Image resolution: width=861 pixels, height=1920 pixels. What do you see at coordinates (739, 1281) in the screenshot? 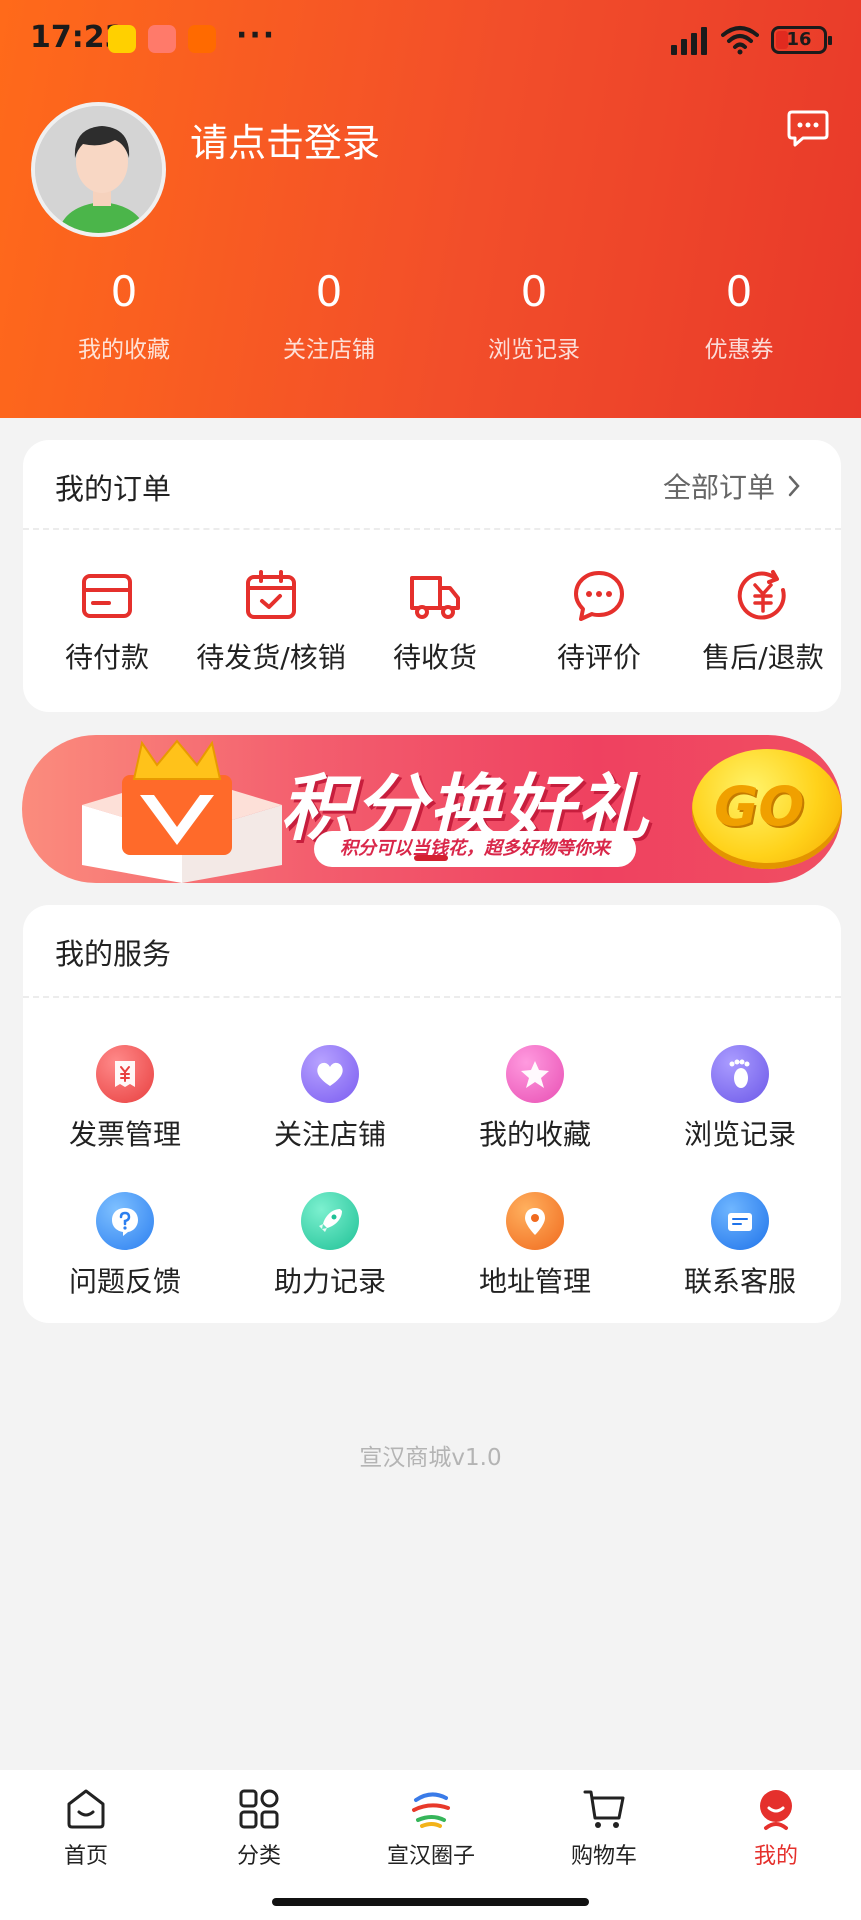
I see `service-label: 联系客服` at bounding box center [739, 1281].